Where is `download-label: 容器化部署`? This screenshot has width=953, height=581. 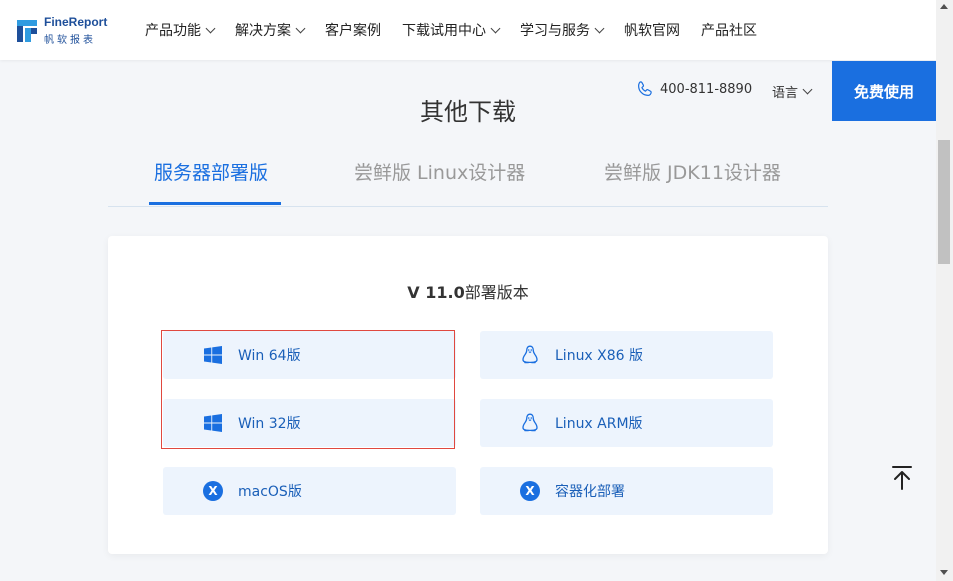
download-label: 容器化部署 is located at coordinates (590, 492).